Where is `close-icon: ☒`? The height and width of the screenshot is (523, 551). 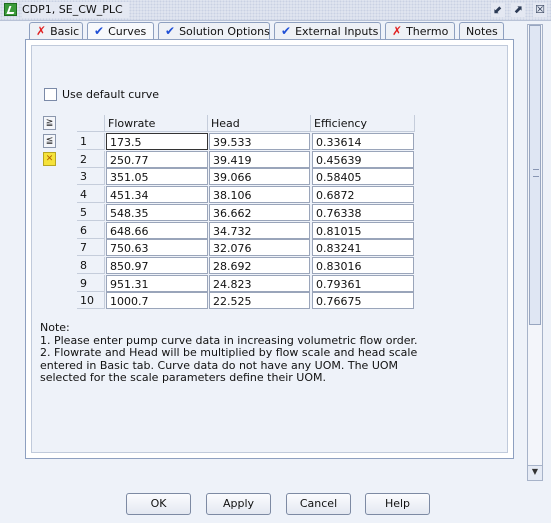
close-icon: ☒ is located at coordinates (540, 10).